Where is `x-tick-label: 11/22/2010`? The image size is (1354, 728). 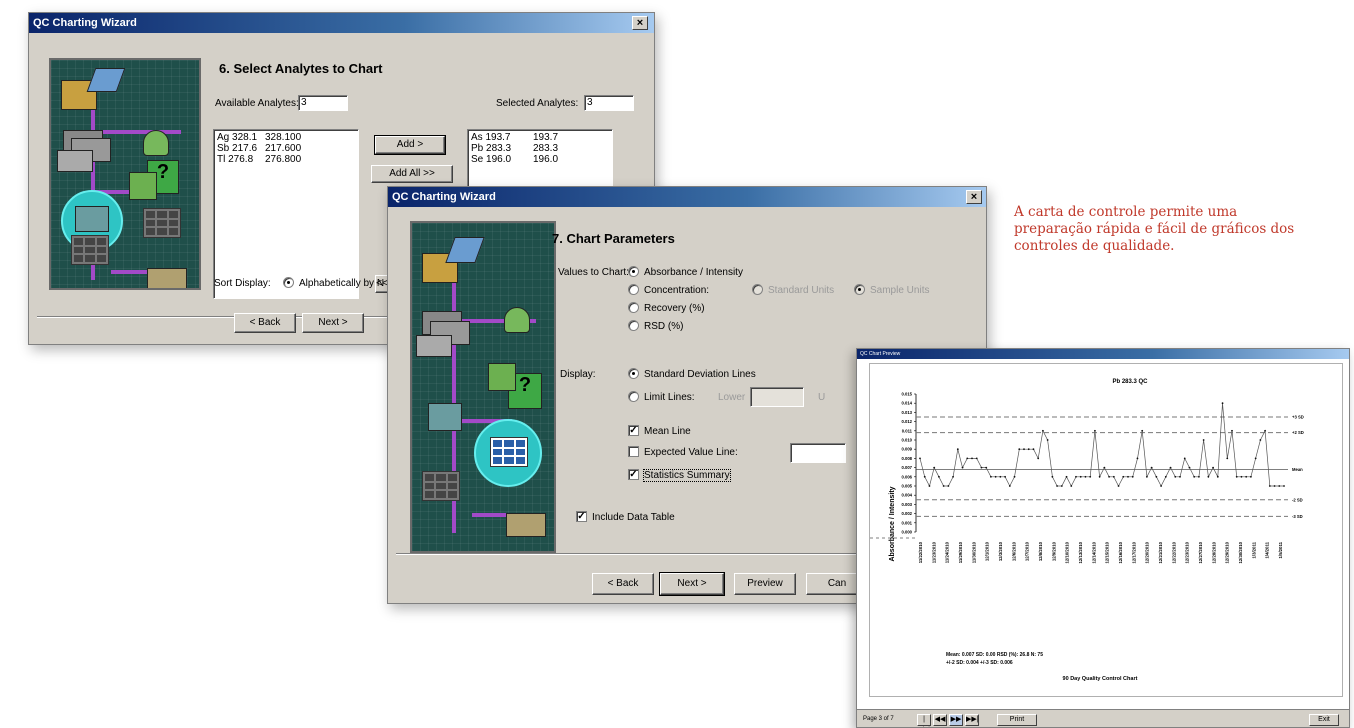
x-tick-label: 11/22/2010 is located at coordinates (920, 552).